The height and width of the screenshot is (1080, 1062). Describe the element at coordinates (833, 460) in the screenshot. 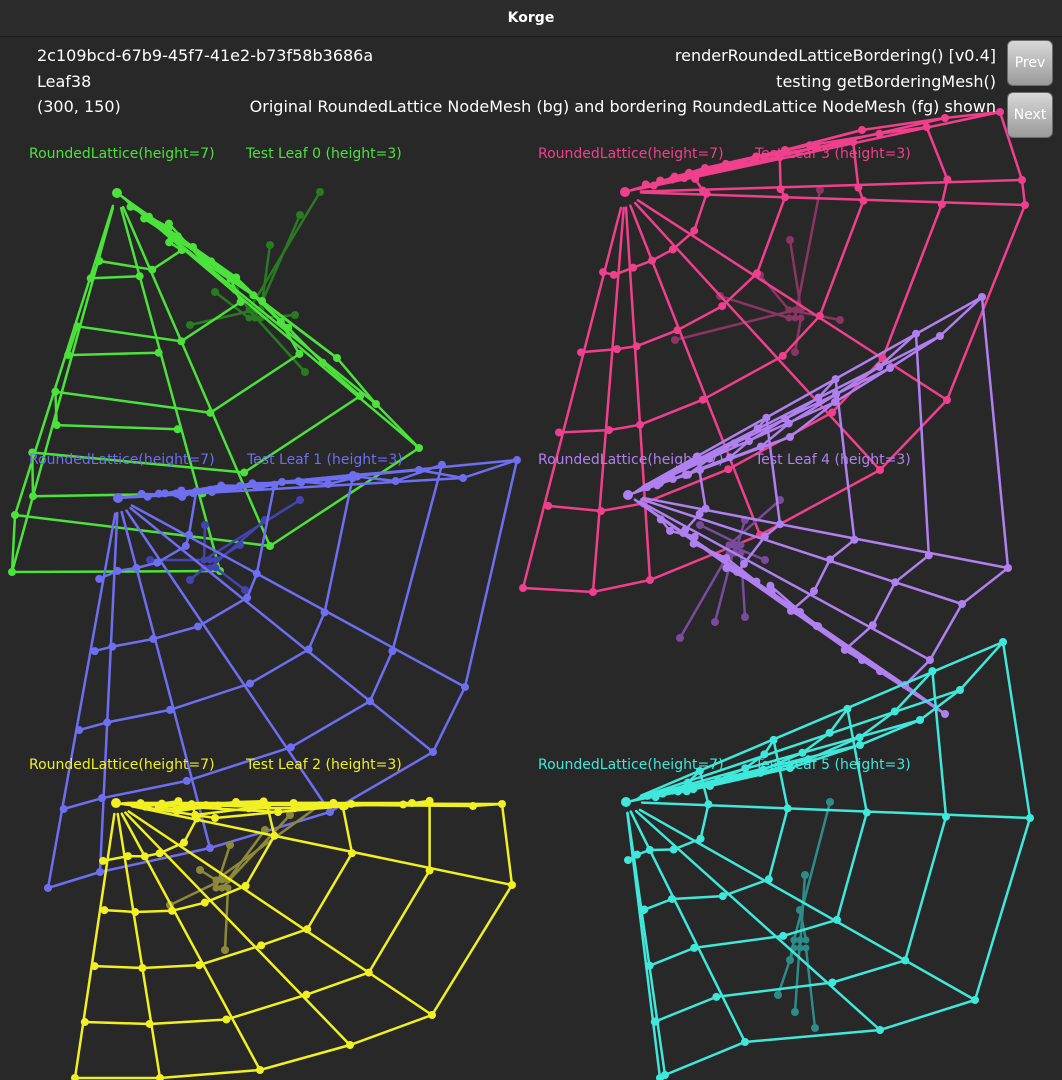

I see `panel-4-leaf-label: Test Leaf 4 (height=3)` at that location.